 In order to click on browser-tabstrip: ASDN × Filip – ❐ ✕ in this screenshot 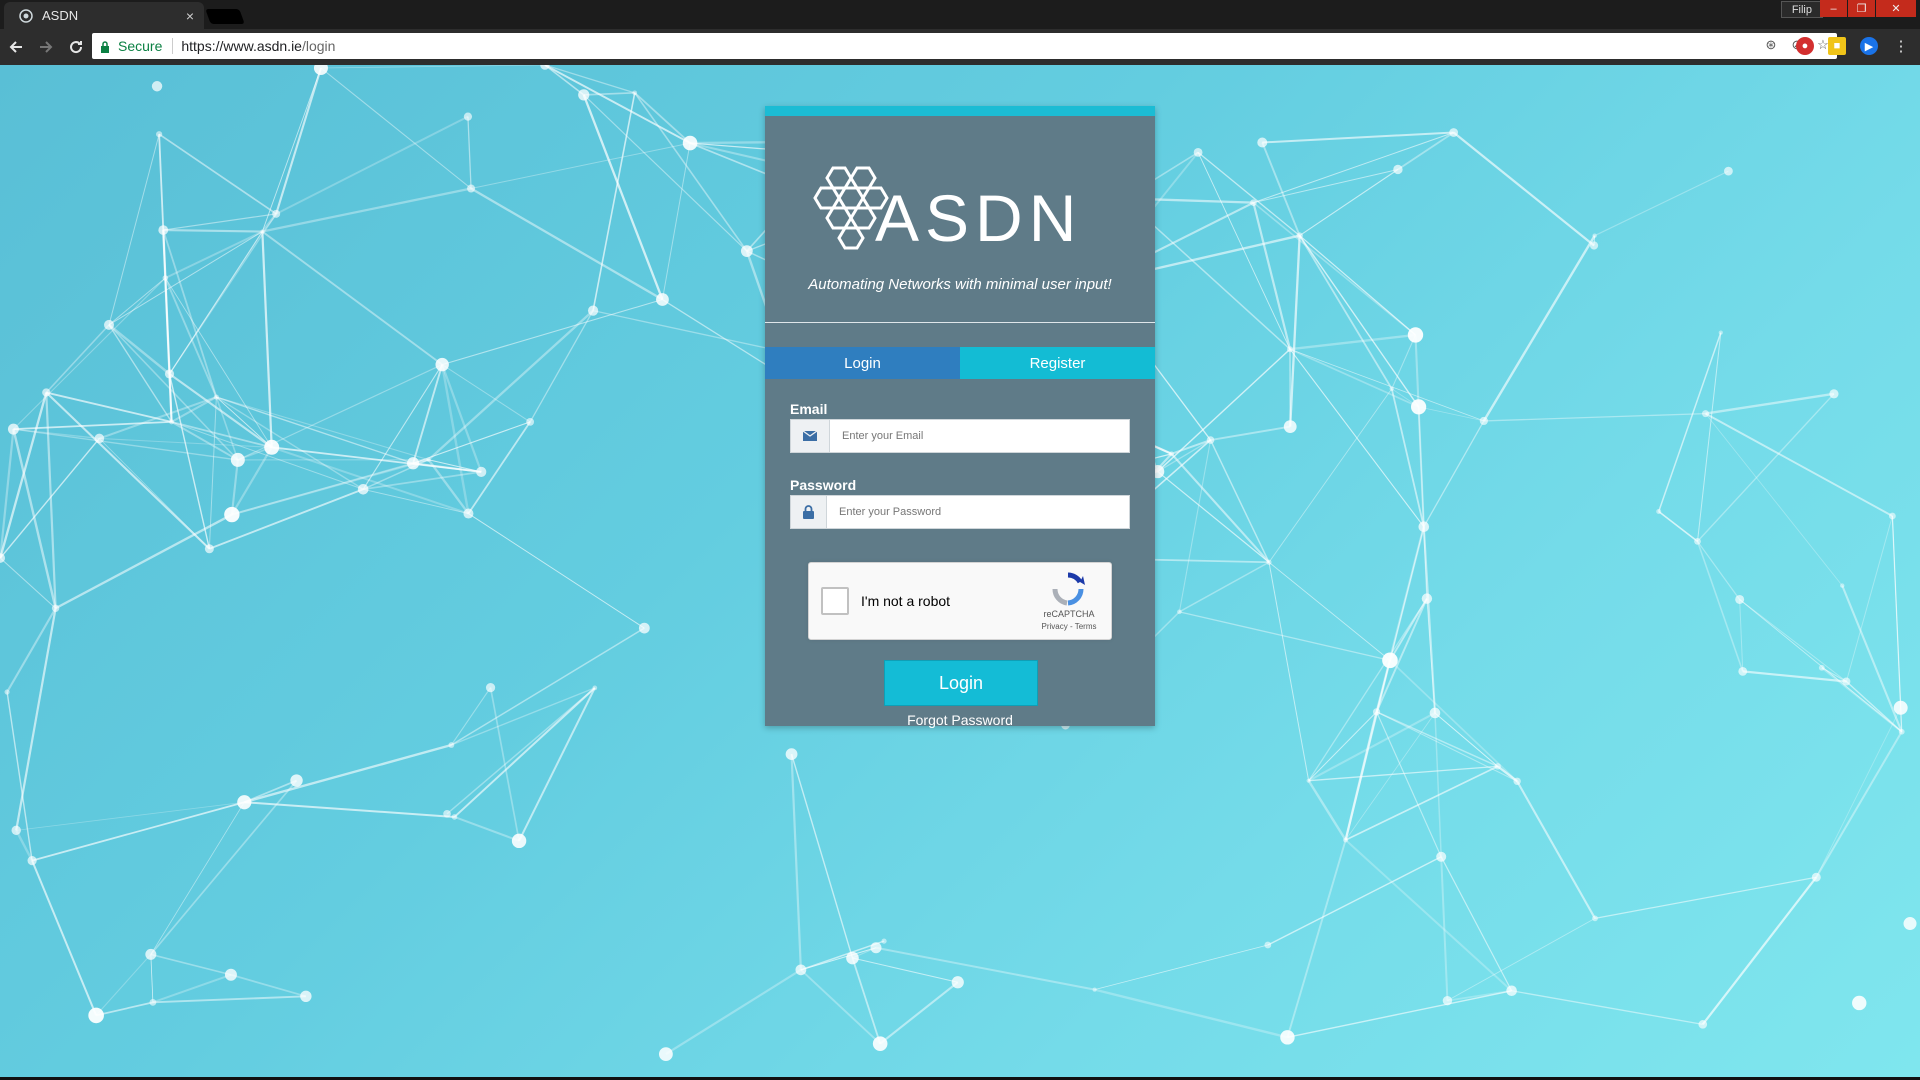, I will do `click(960, 14)`.